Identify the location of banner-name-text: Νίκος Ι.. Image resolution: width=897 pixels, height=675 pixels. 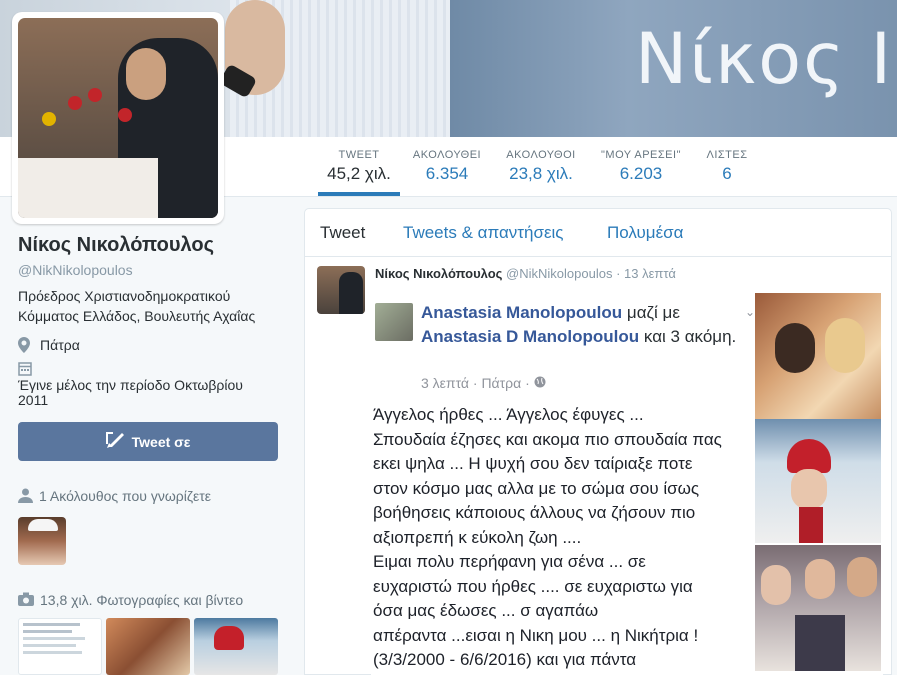
(766, 59).